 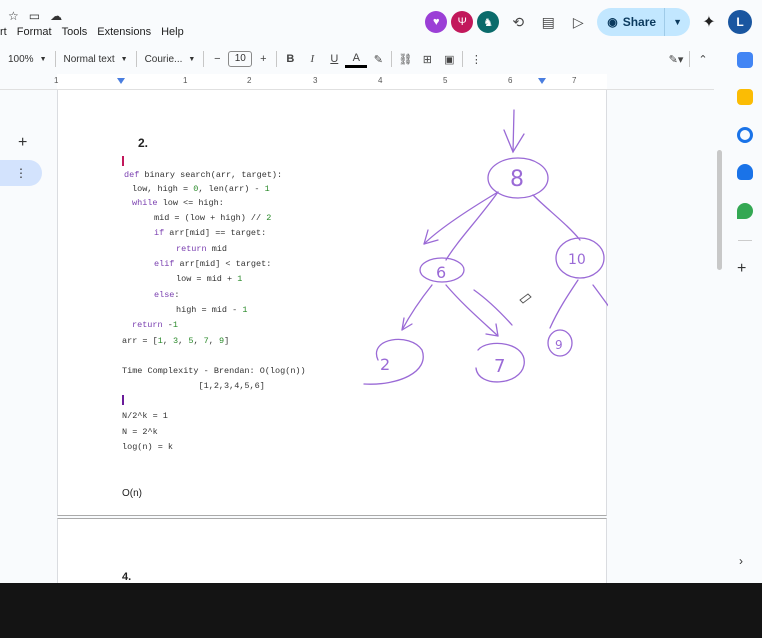 What do you see at coordinates (745, 135) in the screenshot?
I see `tasks-icon` at bounding box center [745, 135].